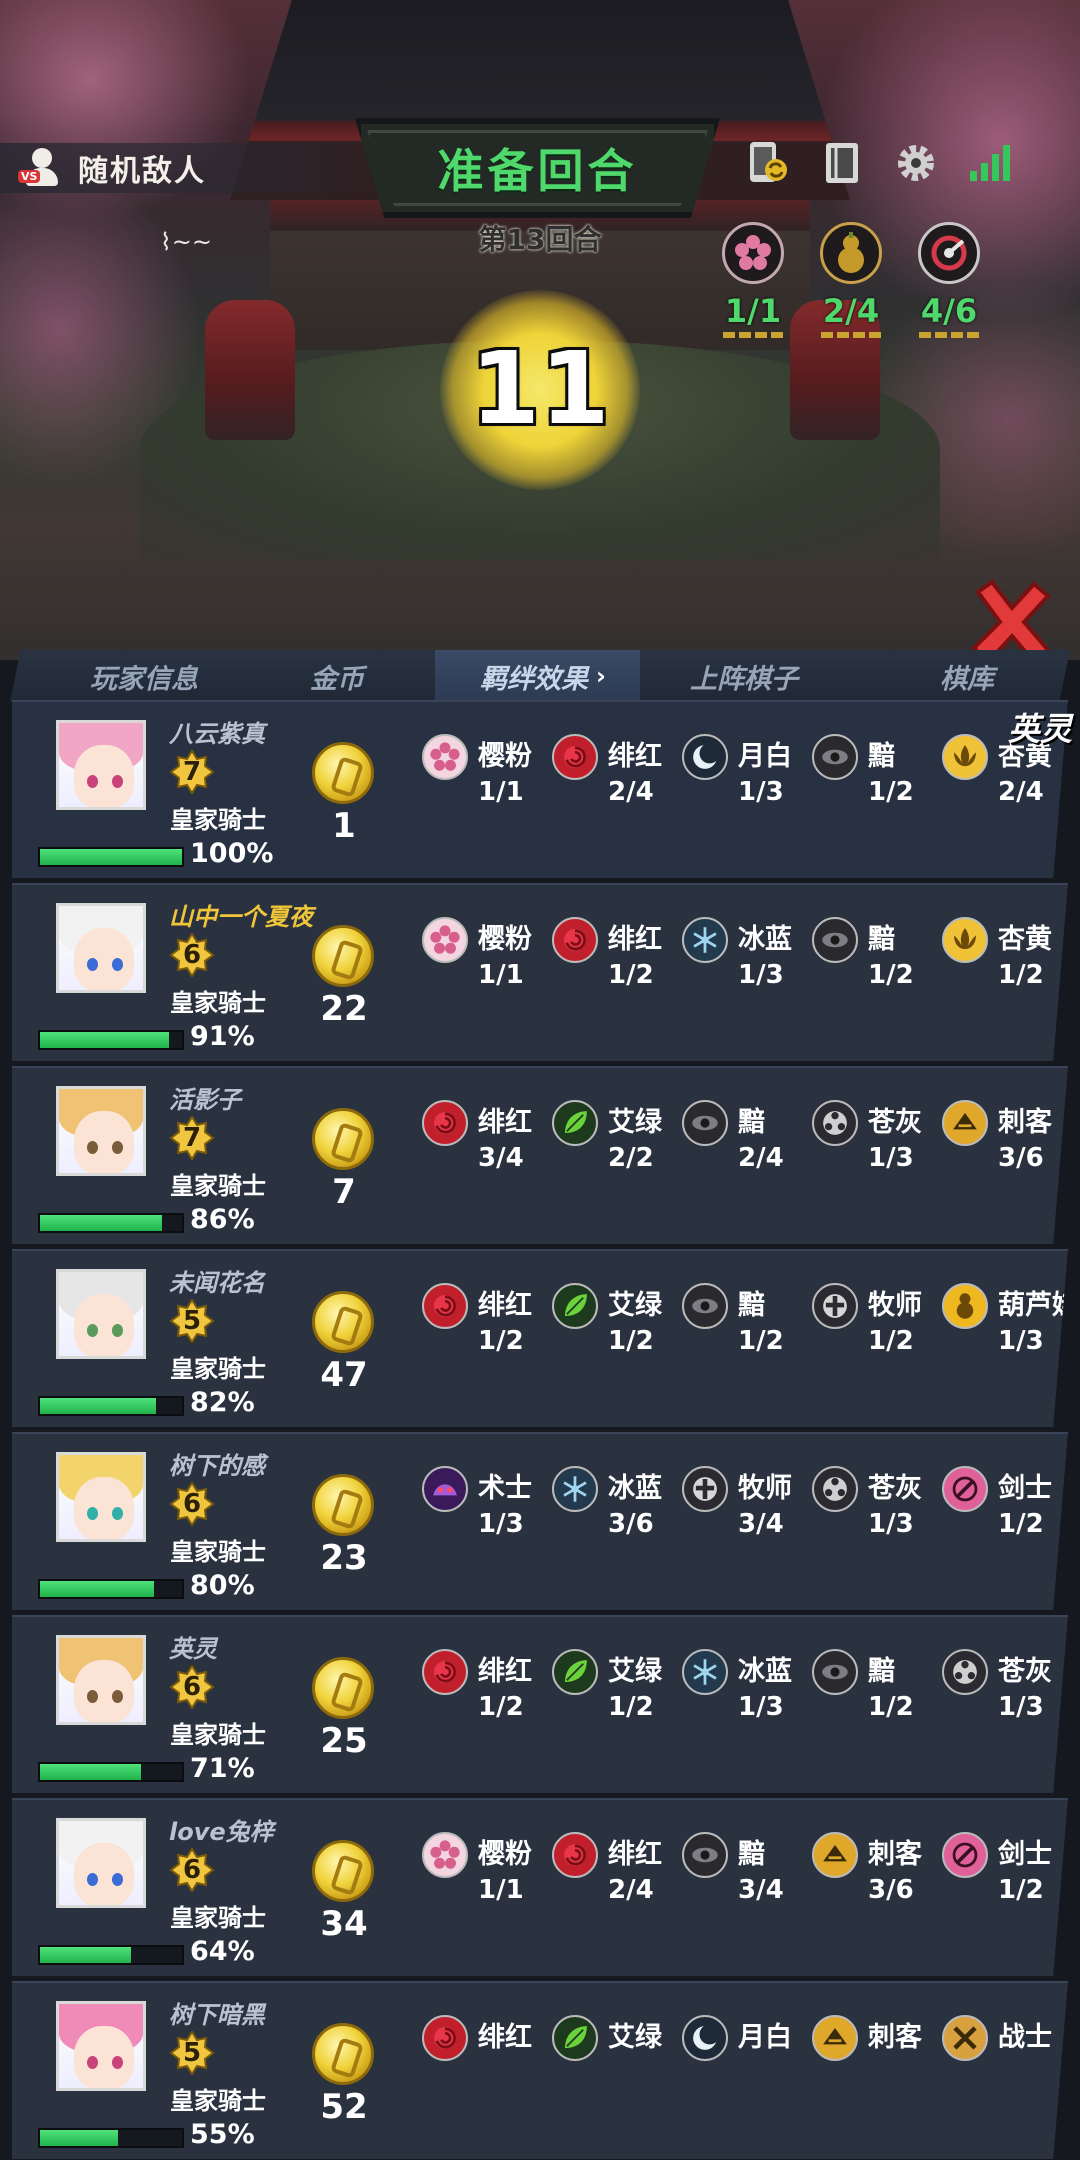  What do you see at coordinates (144, 676) in the screenshot?
I see `tab-player-info: 玩家信息` at bounding box center [144, 676].